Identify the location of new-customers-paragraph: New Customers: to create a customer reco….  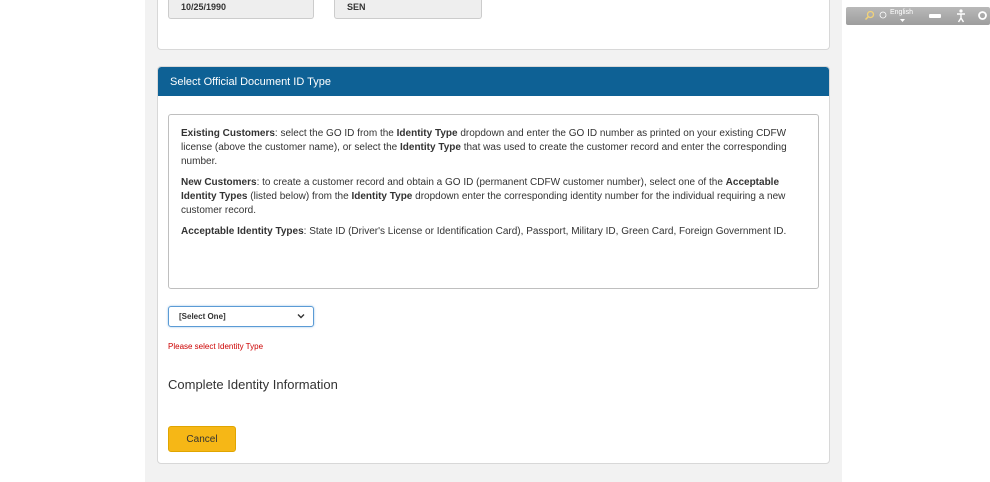
(493, 197).